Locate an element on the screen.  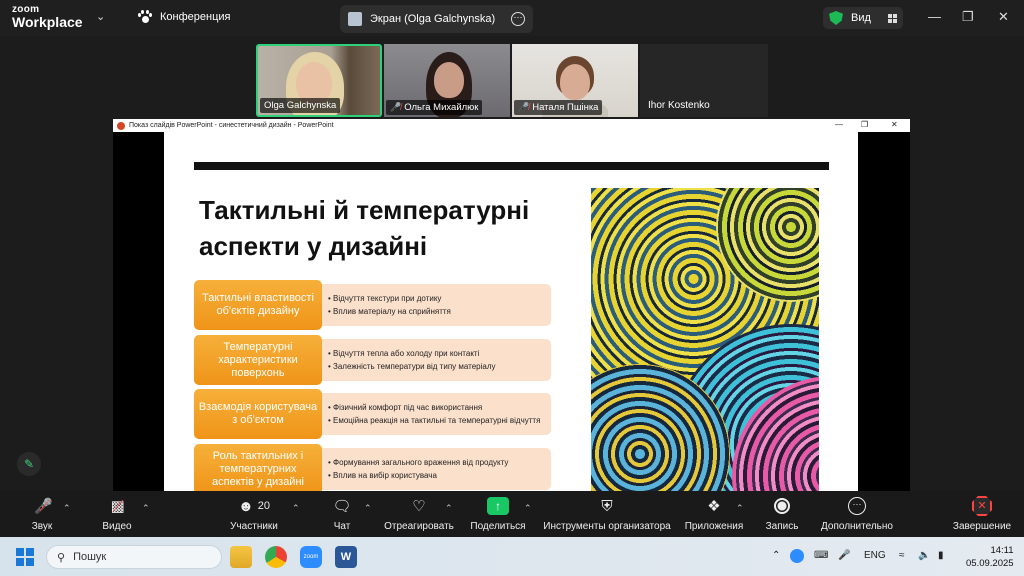
record-button: Запись is located at coordinates (782, 513).